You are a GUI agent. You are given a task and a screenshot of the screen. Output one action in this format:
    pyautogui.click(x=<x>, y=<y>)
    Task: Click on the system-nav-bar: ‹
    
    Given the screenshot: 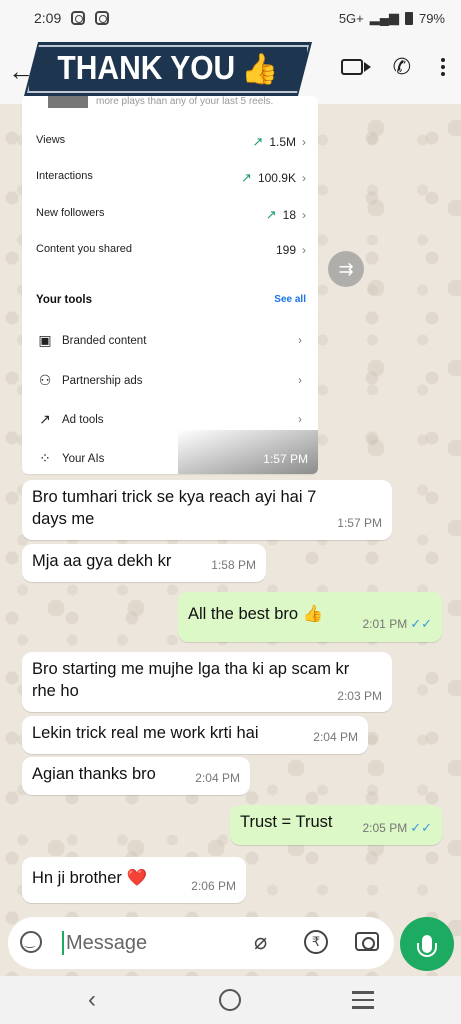 What is the action you would take?
    pyautogui.click(x=230, y=1000)
    